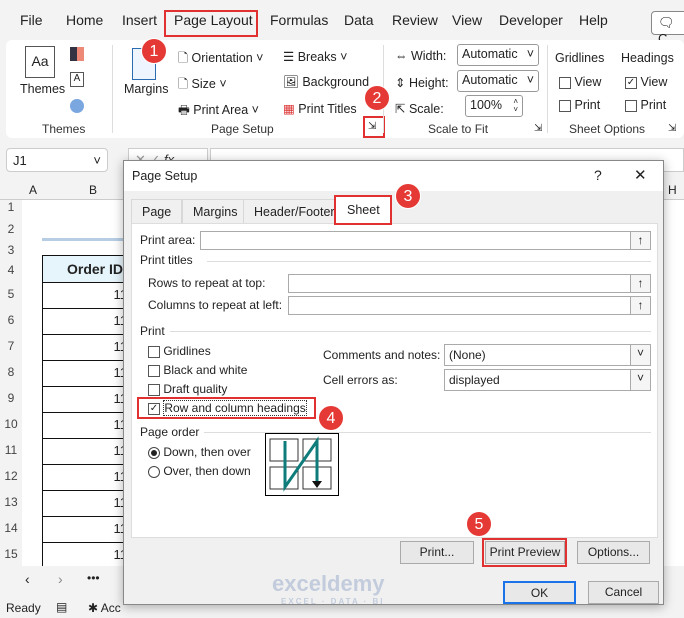 The height and width of the screenshot is (618, 684). Describe the element at coordinates (218, 111) in the screenshot. I see `print-area-button: 🖶 Print Area ˅` at that location.